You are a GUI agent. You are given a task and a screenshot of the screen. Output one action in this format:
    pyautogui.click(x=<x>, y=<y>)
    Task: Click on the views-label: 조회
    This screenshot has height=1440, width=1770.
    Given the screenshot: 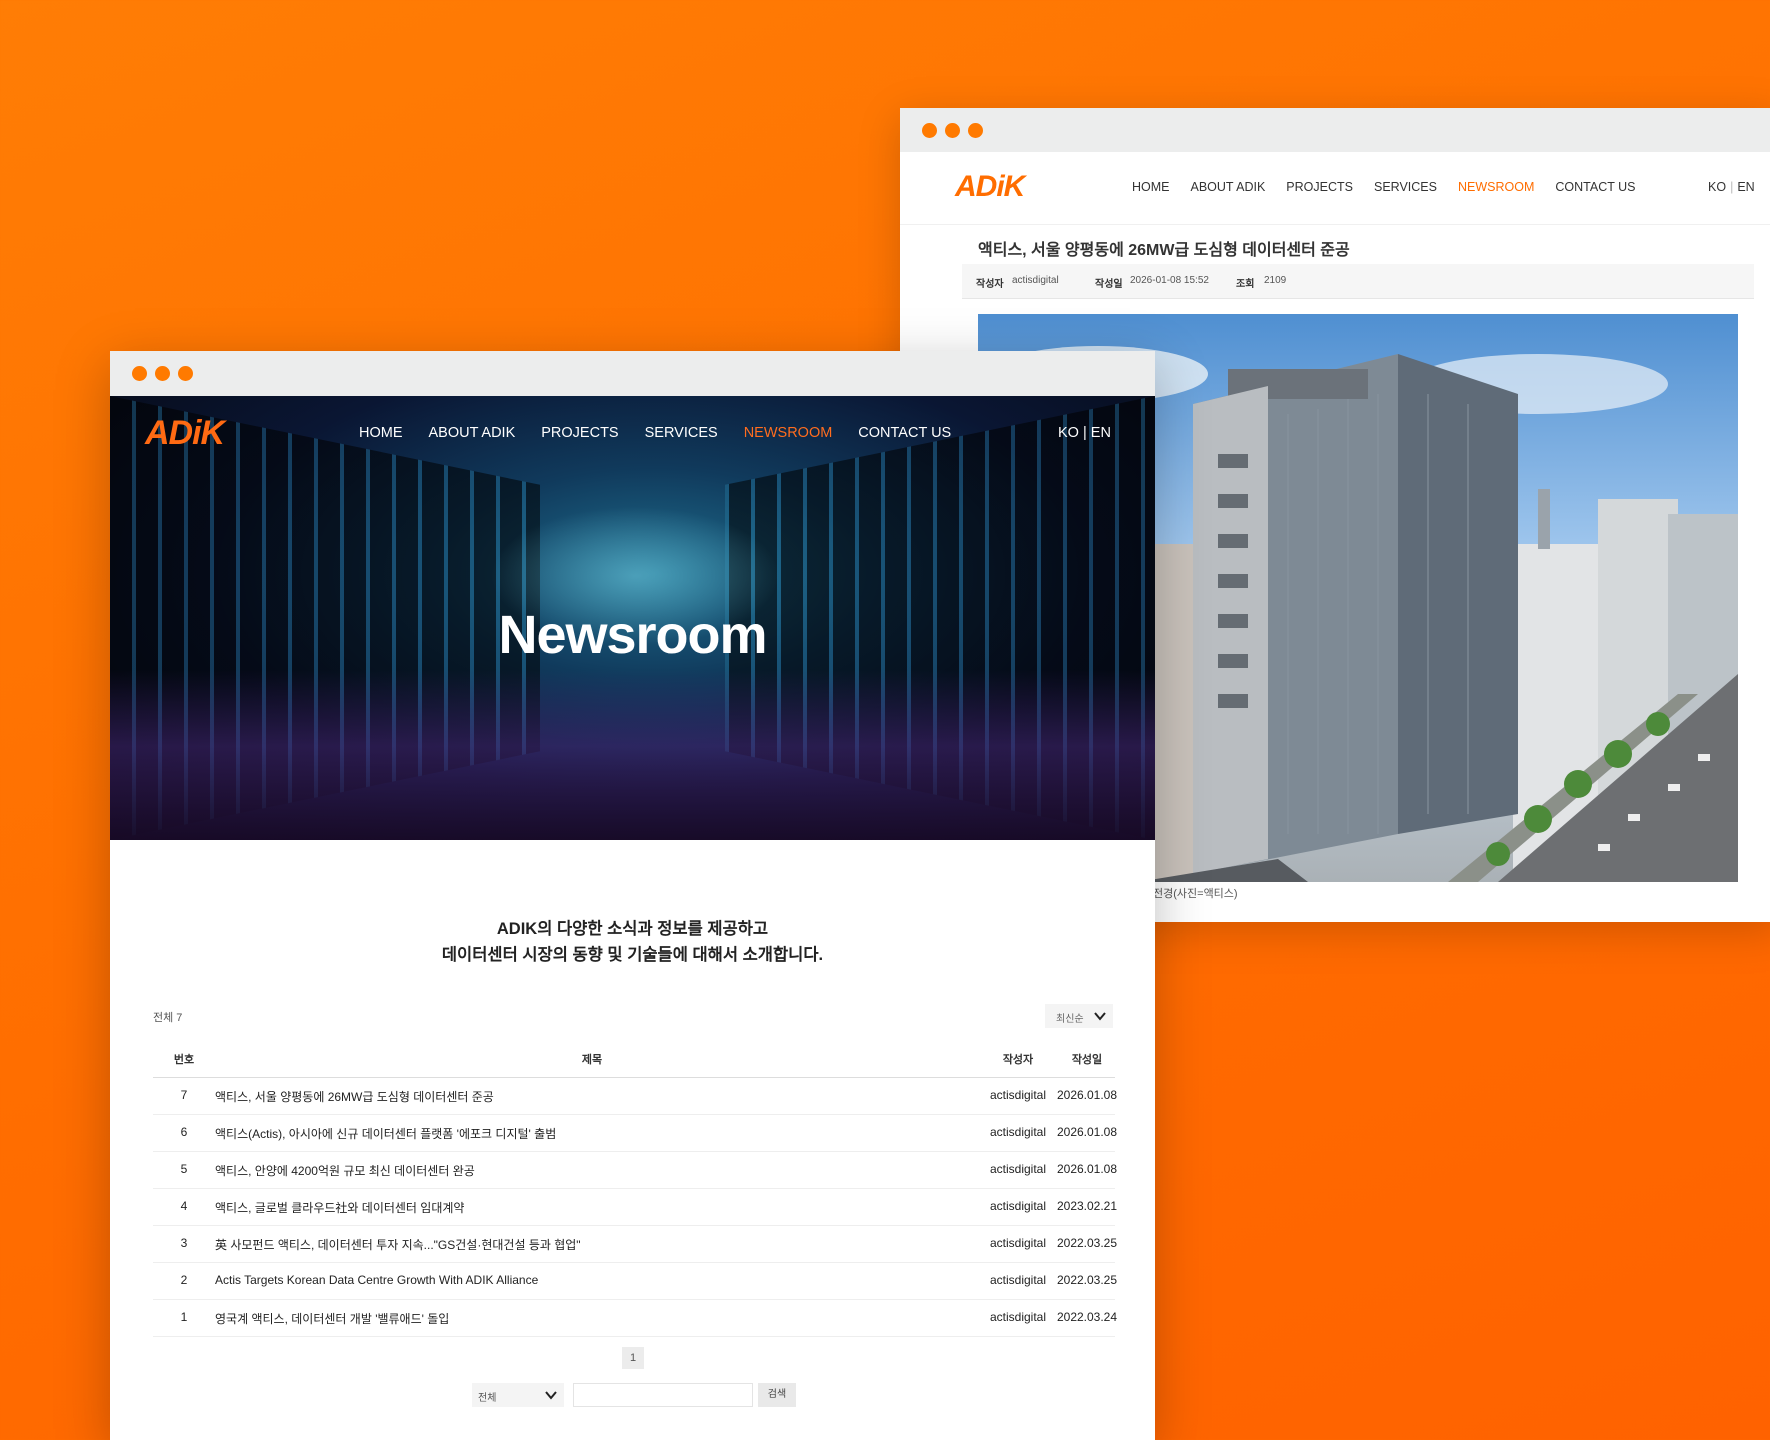 What is the action you would take?
    pyautogui.click(x=1245, y=284)
    